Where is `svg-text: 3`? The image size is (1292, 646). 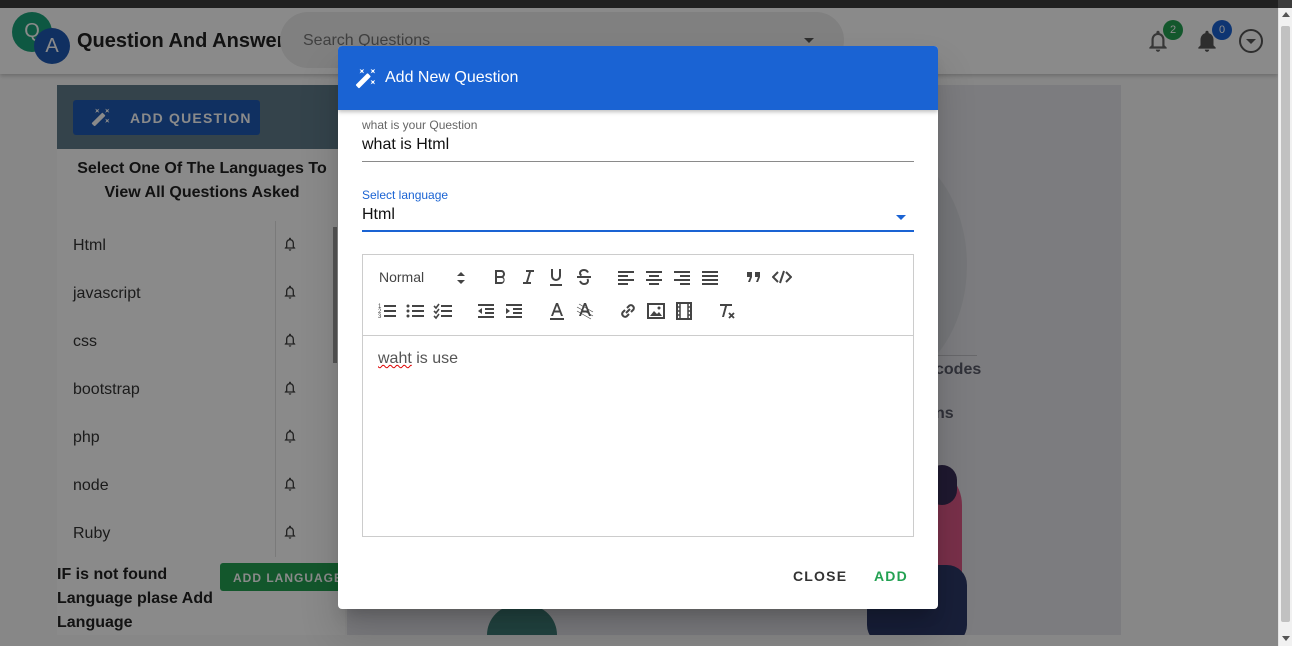 svg-text: 3 is located at coordinates (380, 317).